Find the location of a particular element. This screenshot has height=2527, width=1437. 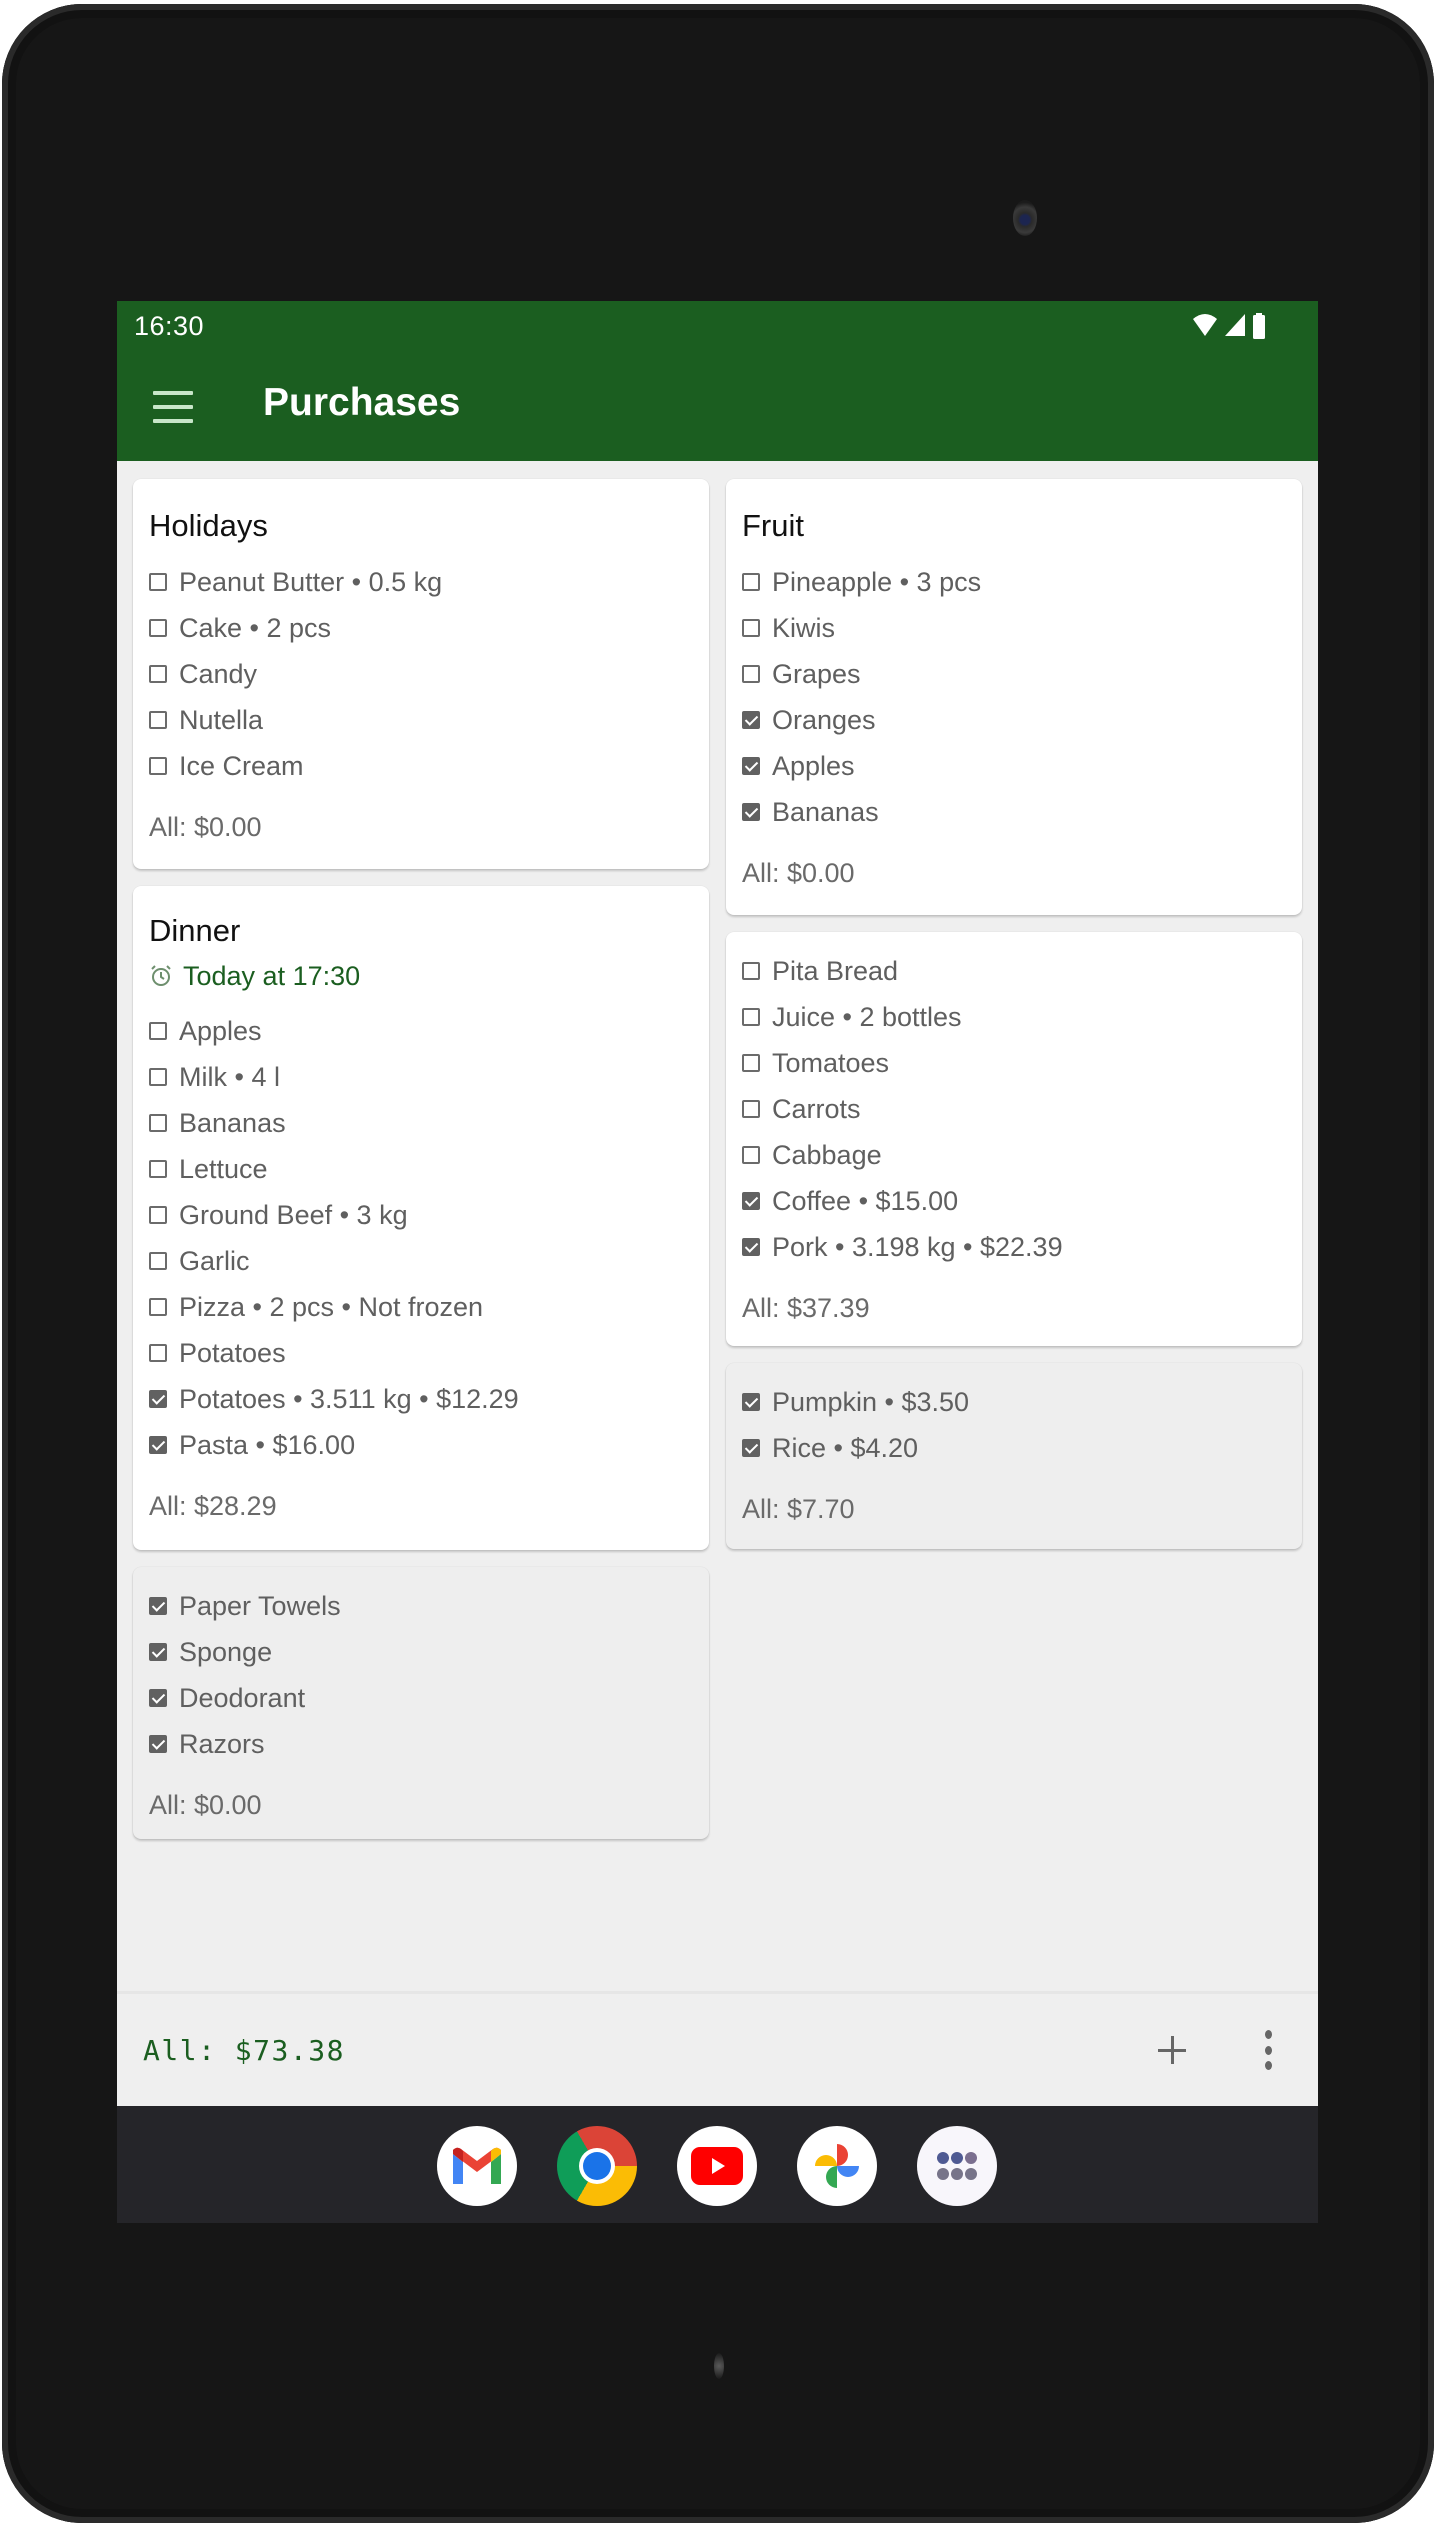

list-item: Pizza • 2 pcs • Not frozen is located at coordinates (421, 1307).